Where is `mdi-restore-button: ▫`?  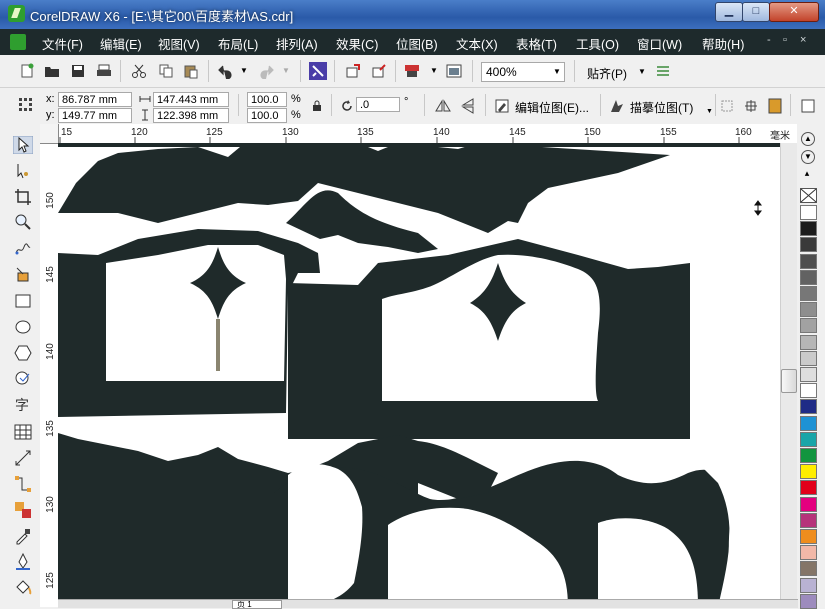
mdi-restore-button: ▫ is located at coordinates (785, 40).